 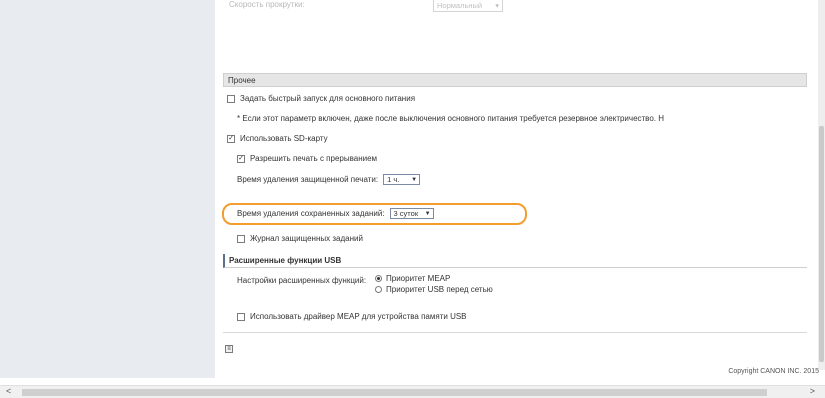 What do you see at coordinates (374, 214) in the screenshot?
I see `highlight-outline` at bounding box center [374, 214].